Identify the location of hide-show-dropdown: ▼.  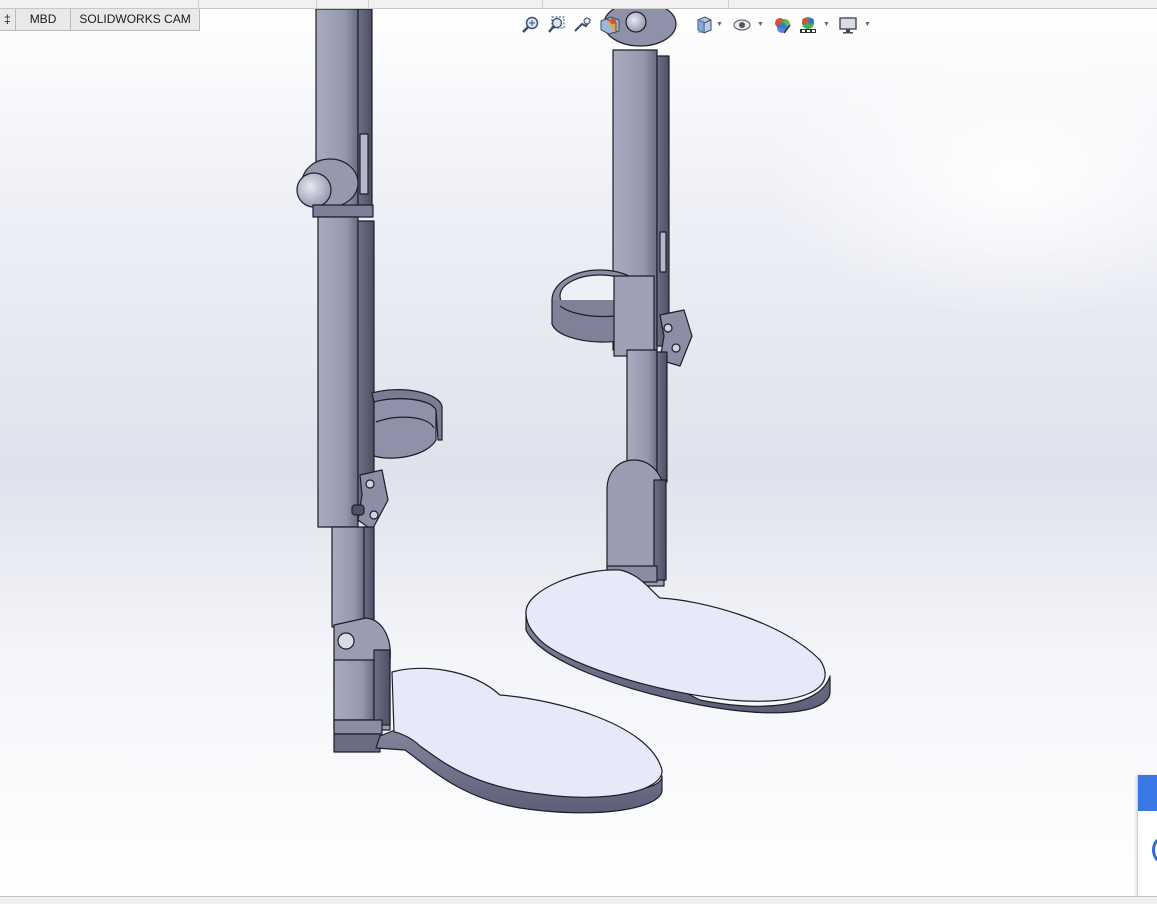
(761, 25).